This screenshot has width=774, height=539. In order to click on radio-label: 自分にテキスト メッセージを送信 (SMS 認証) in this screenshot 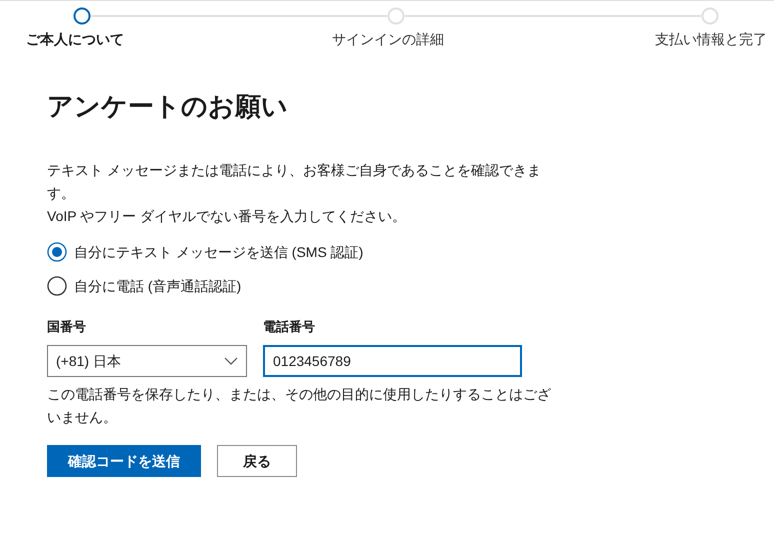, I will do `click(219, 252)`.